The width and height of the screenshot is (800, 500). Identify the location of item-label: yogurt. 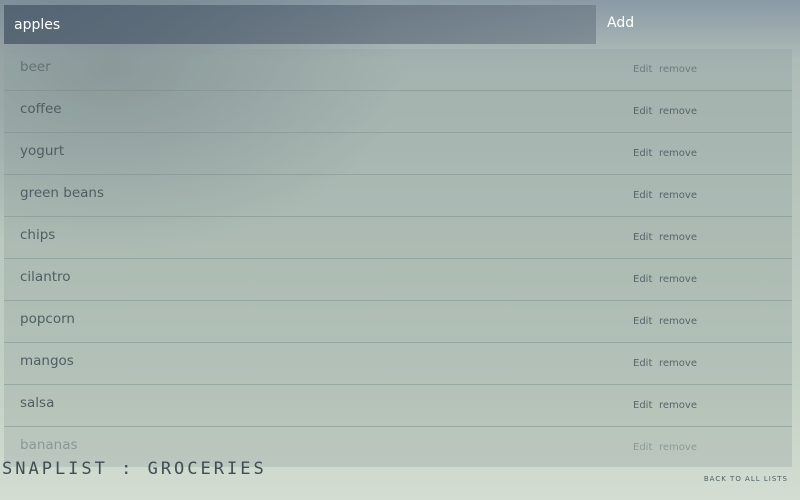
(42, 151).